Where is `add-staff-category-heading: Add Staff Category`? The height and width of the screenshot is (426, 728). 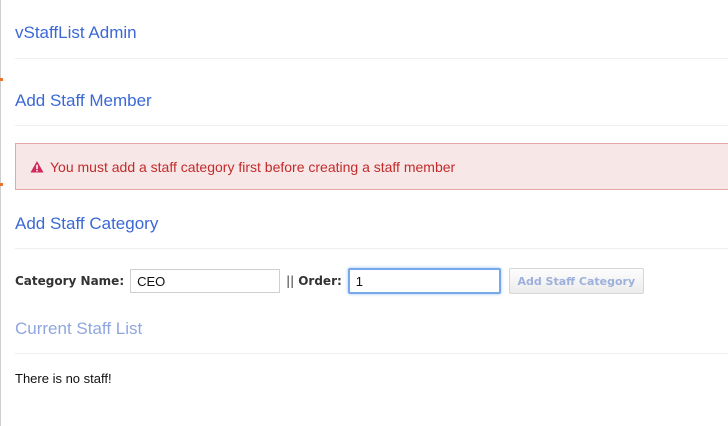 add-staff-category-heading: Add Staff Category is located at coordinates (87, 223).